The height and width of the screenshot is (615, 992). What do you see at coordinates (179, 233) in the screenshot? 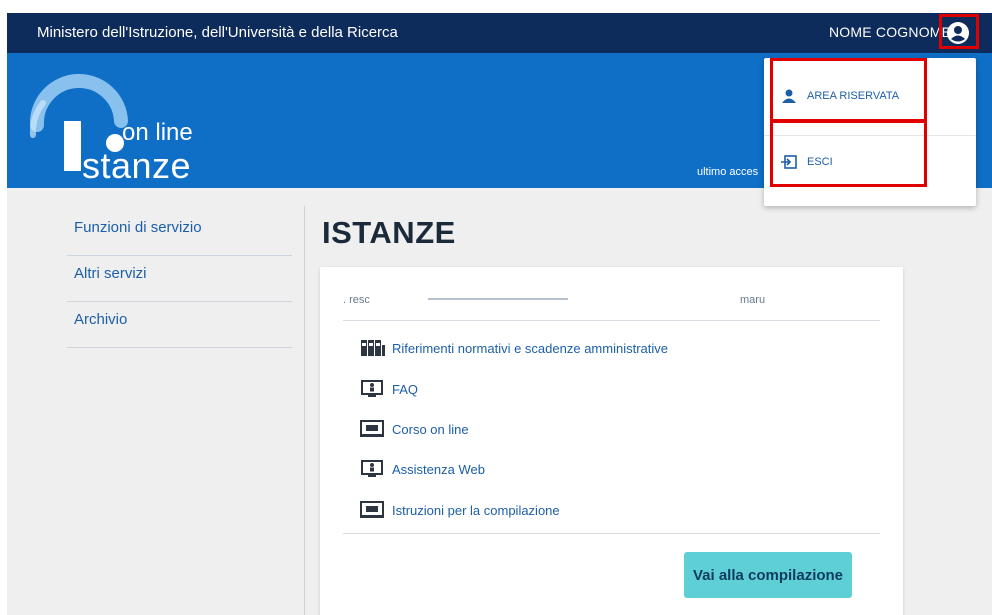
I see `sidebar-item-funzioni-di-servizio: Funzioni di servizio` at bounding box center [179, 233].